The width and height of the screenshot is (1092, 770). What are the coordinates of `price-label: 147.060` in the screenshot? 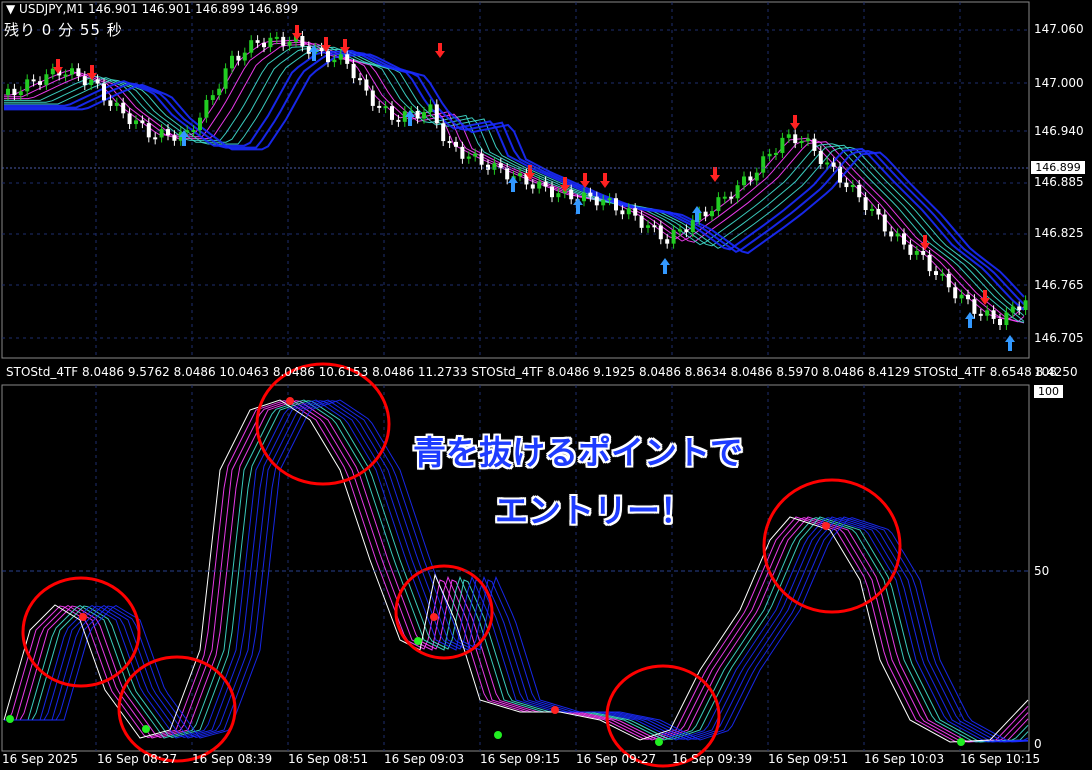 It's located at (1059, 29).